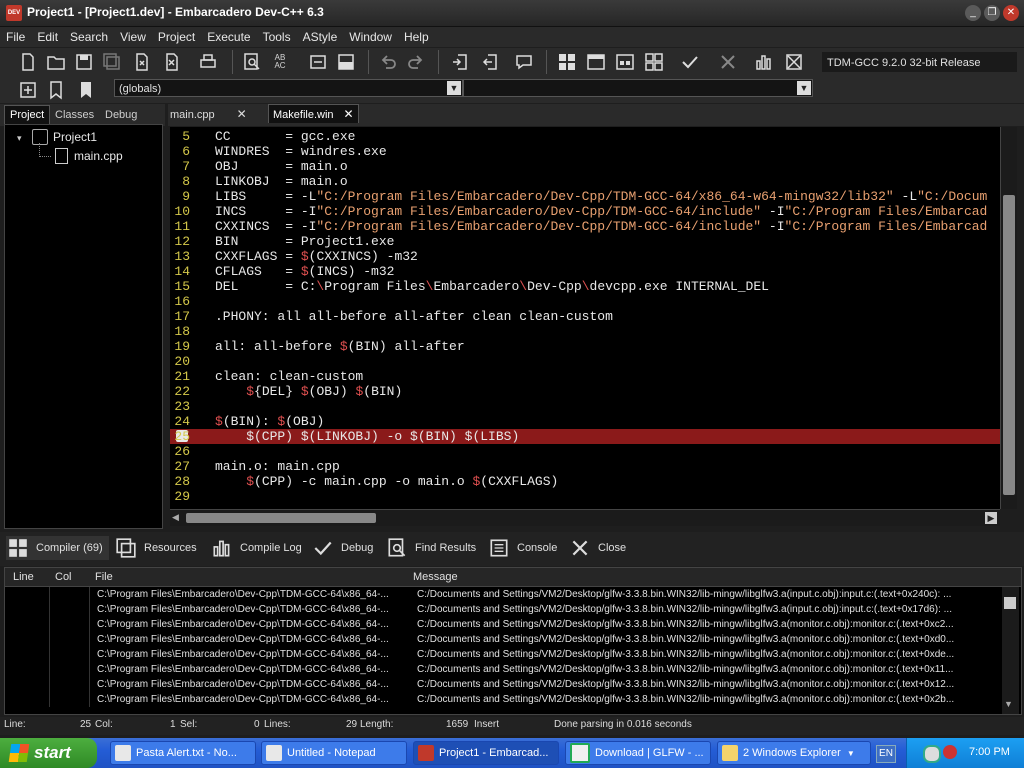 The width and height of the screenshot is (1024, 768). I want to click on menu-astyle: AStyle, so click(320, 37).